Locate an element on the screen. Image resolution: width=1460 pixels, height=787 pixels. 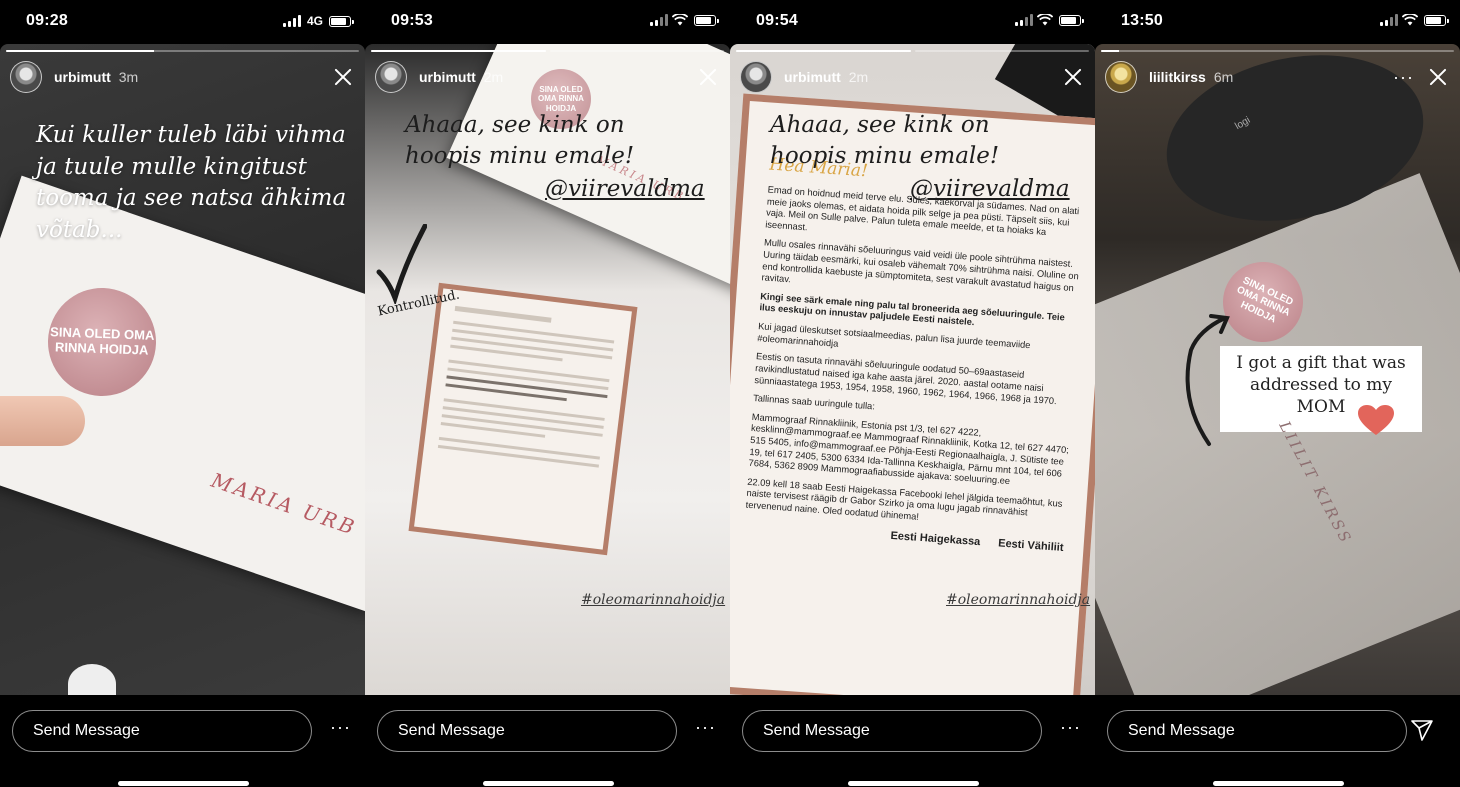
status-icons: 4G is located at coordinates (318, 21).